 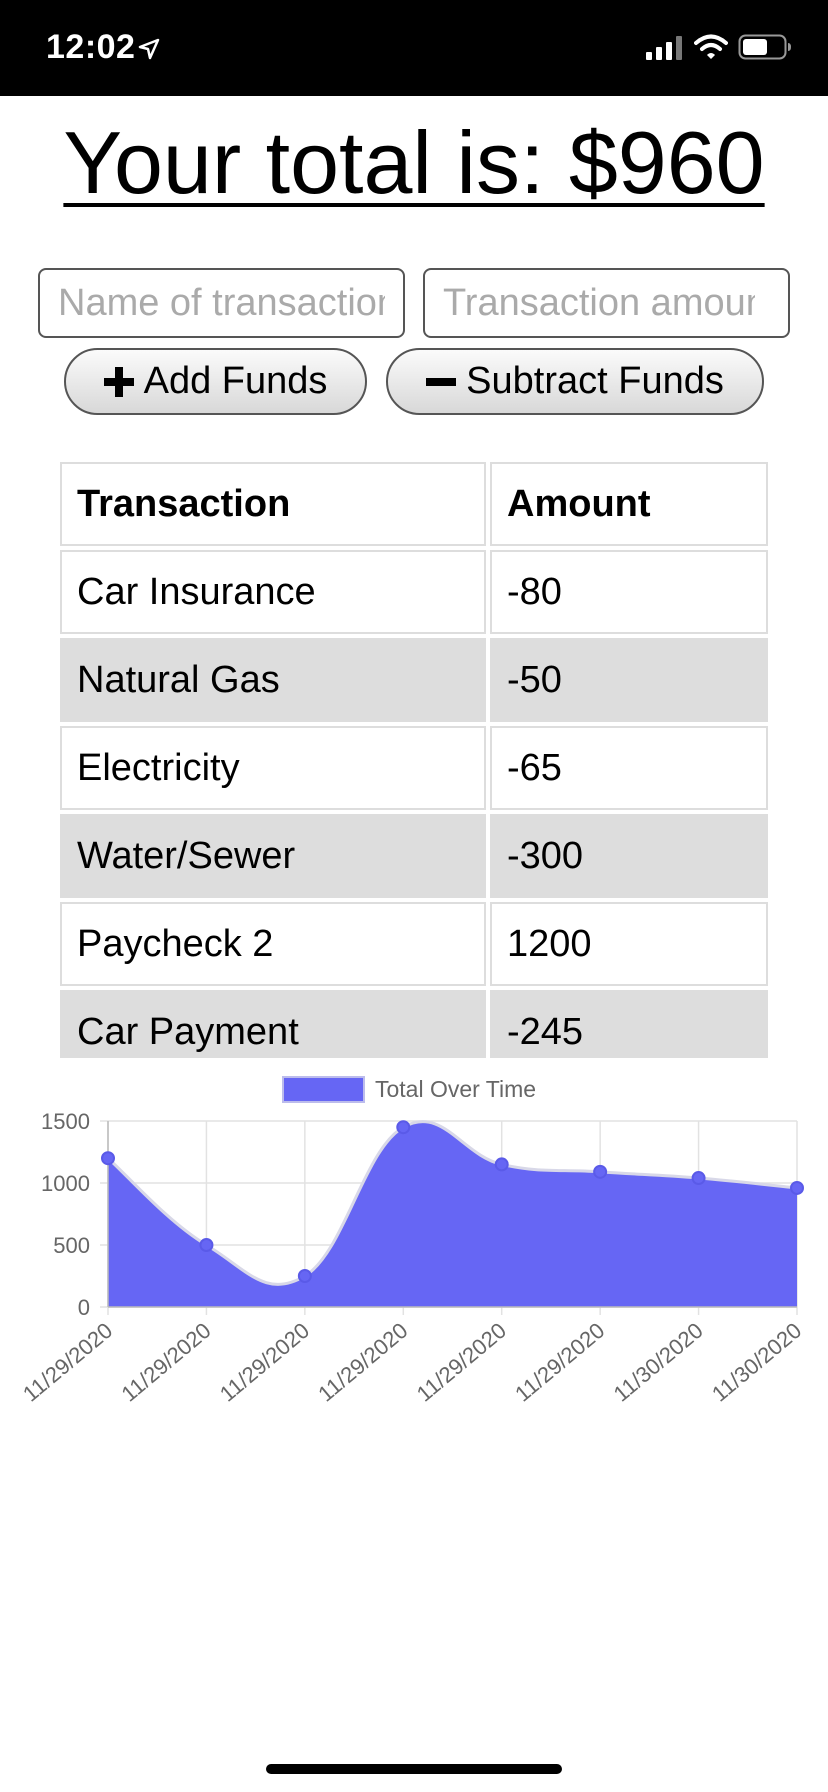 I want to click on transaction-name-cell: Water/Sewer, so click(x=273, y=856).